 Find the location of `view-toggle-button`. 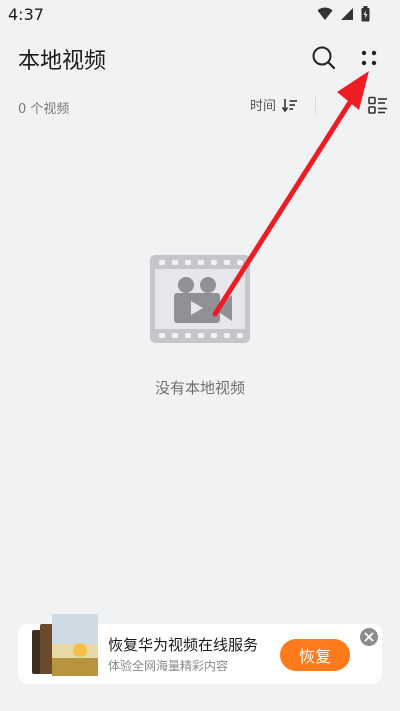

view-toggle-button is located at coordinates (378, 106).